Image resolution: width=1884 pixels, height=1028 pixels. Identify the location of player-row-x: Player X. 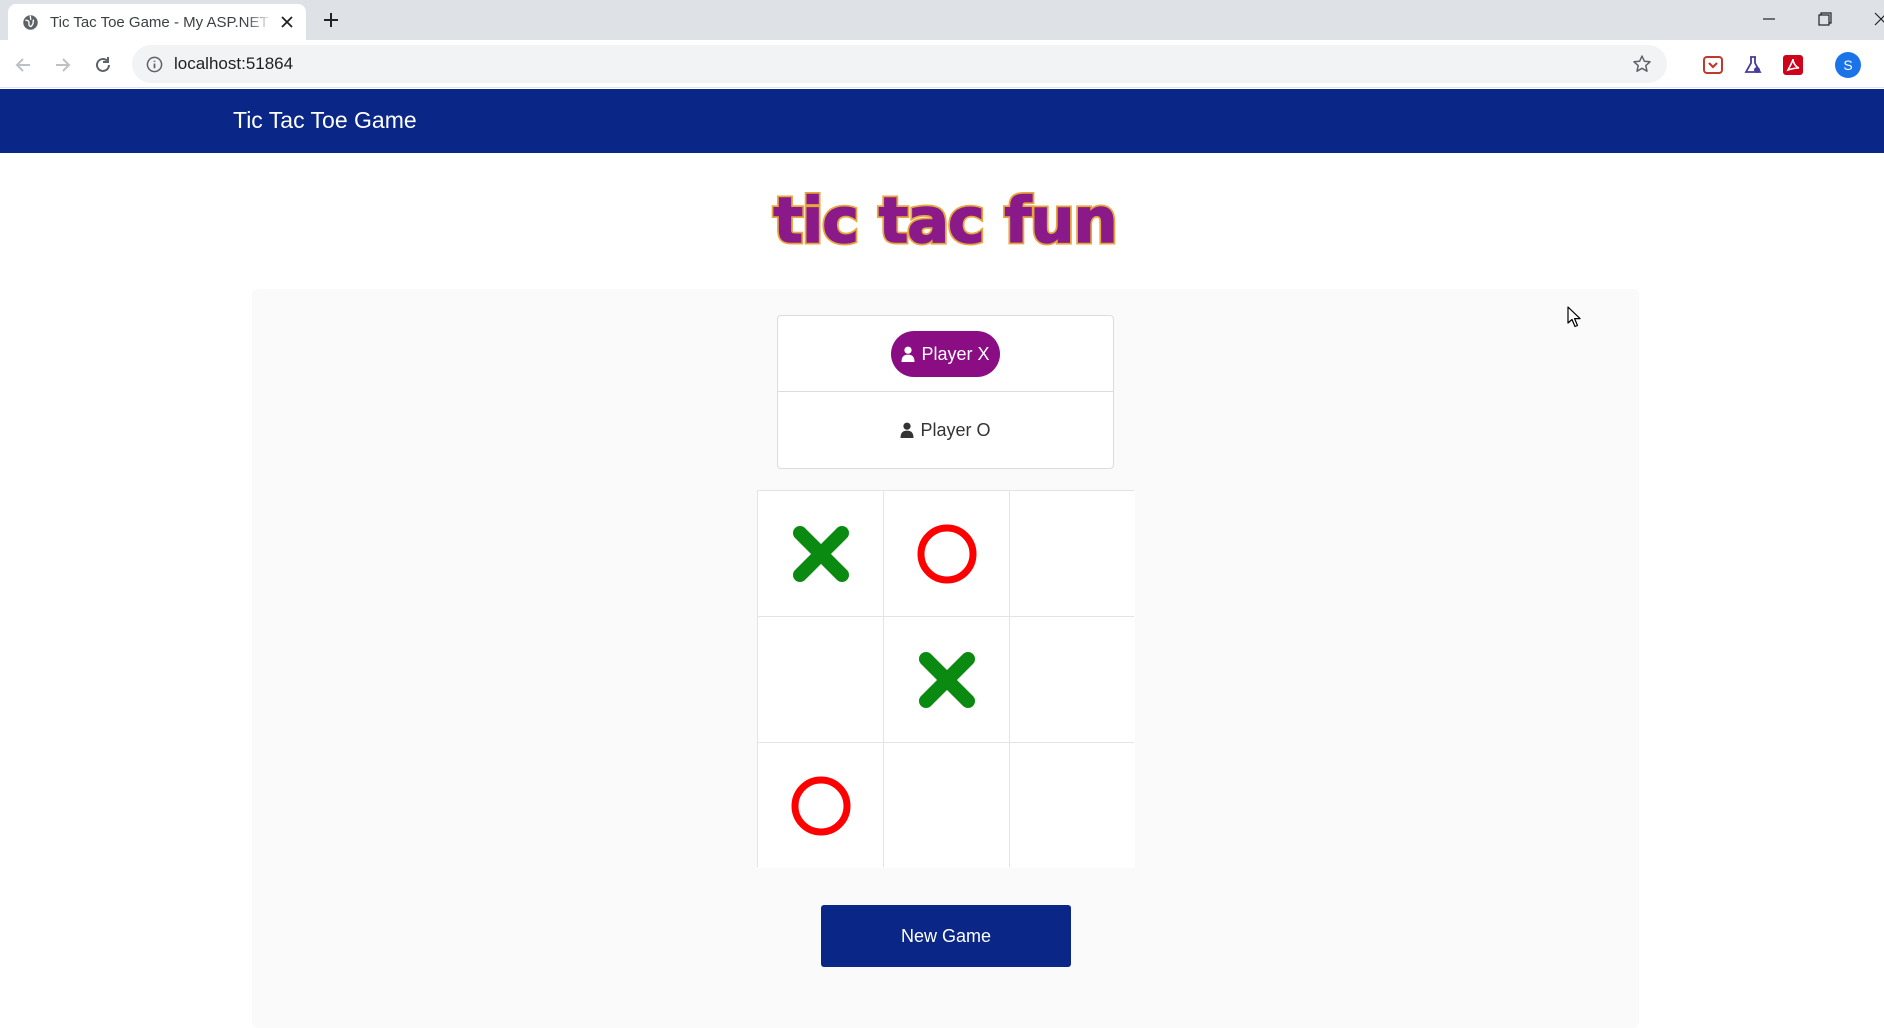
(945, 354).